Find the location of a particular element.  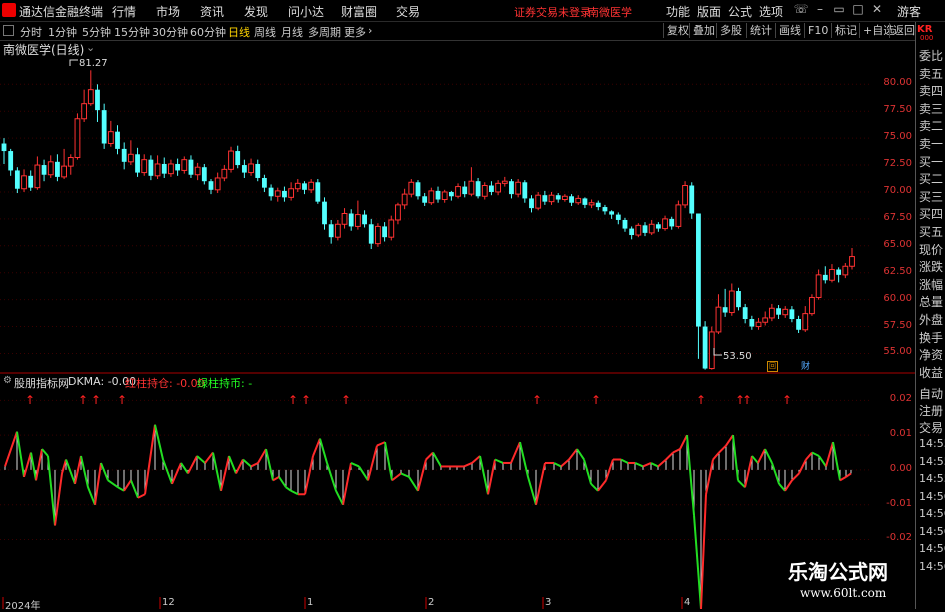

period-15min: 15分钟 is located at coordinates (132, 32).